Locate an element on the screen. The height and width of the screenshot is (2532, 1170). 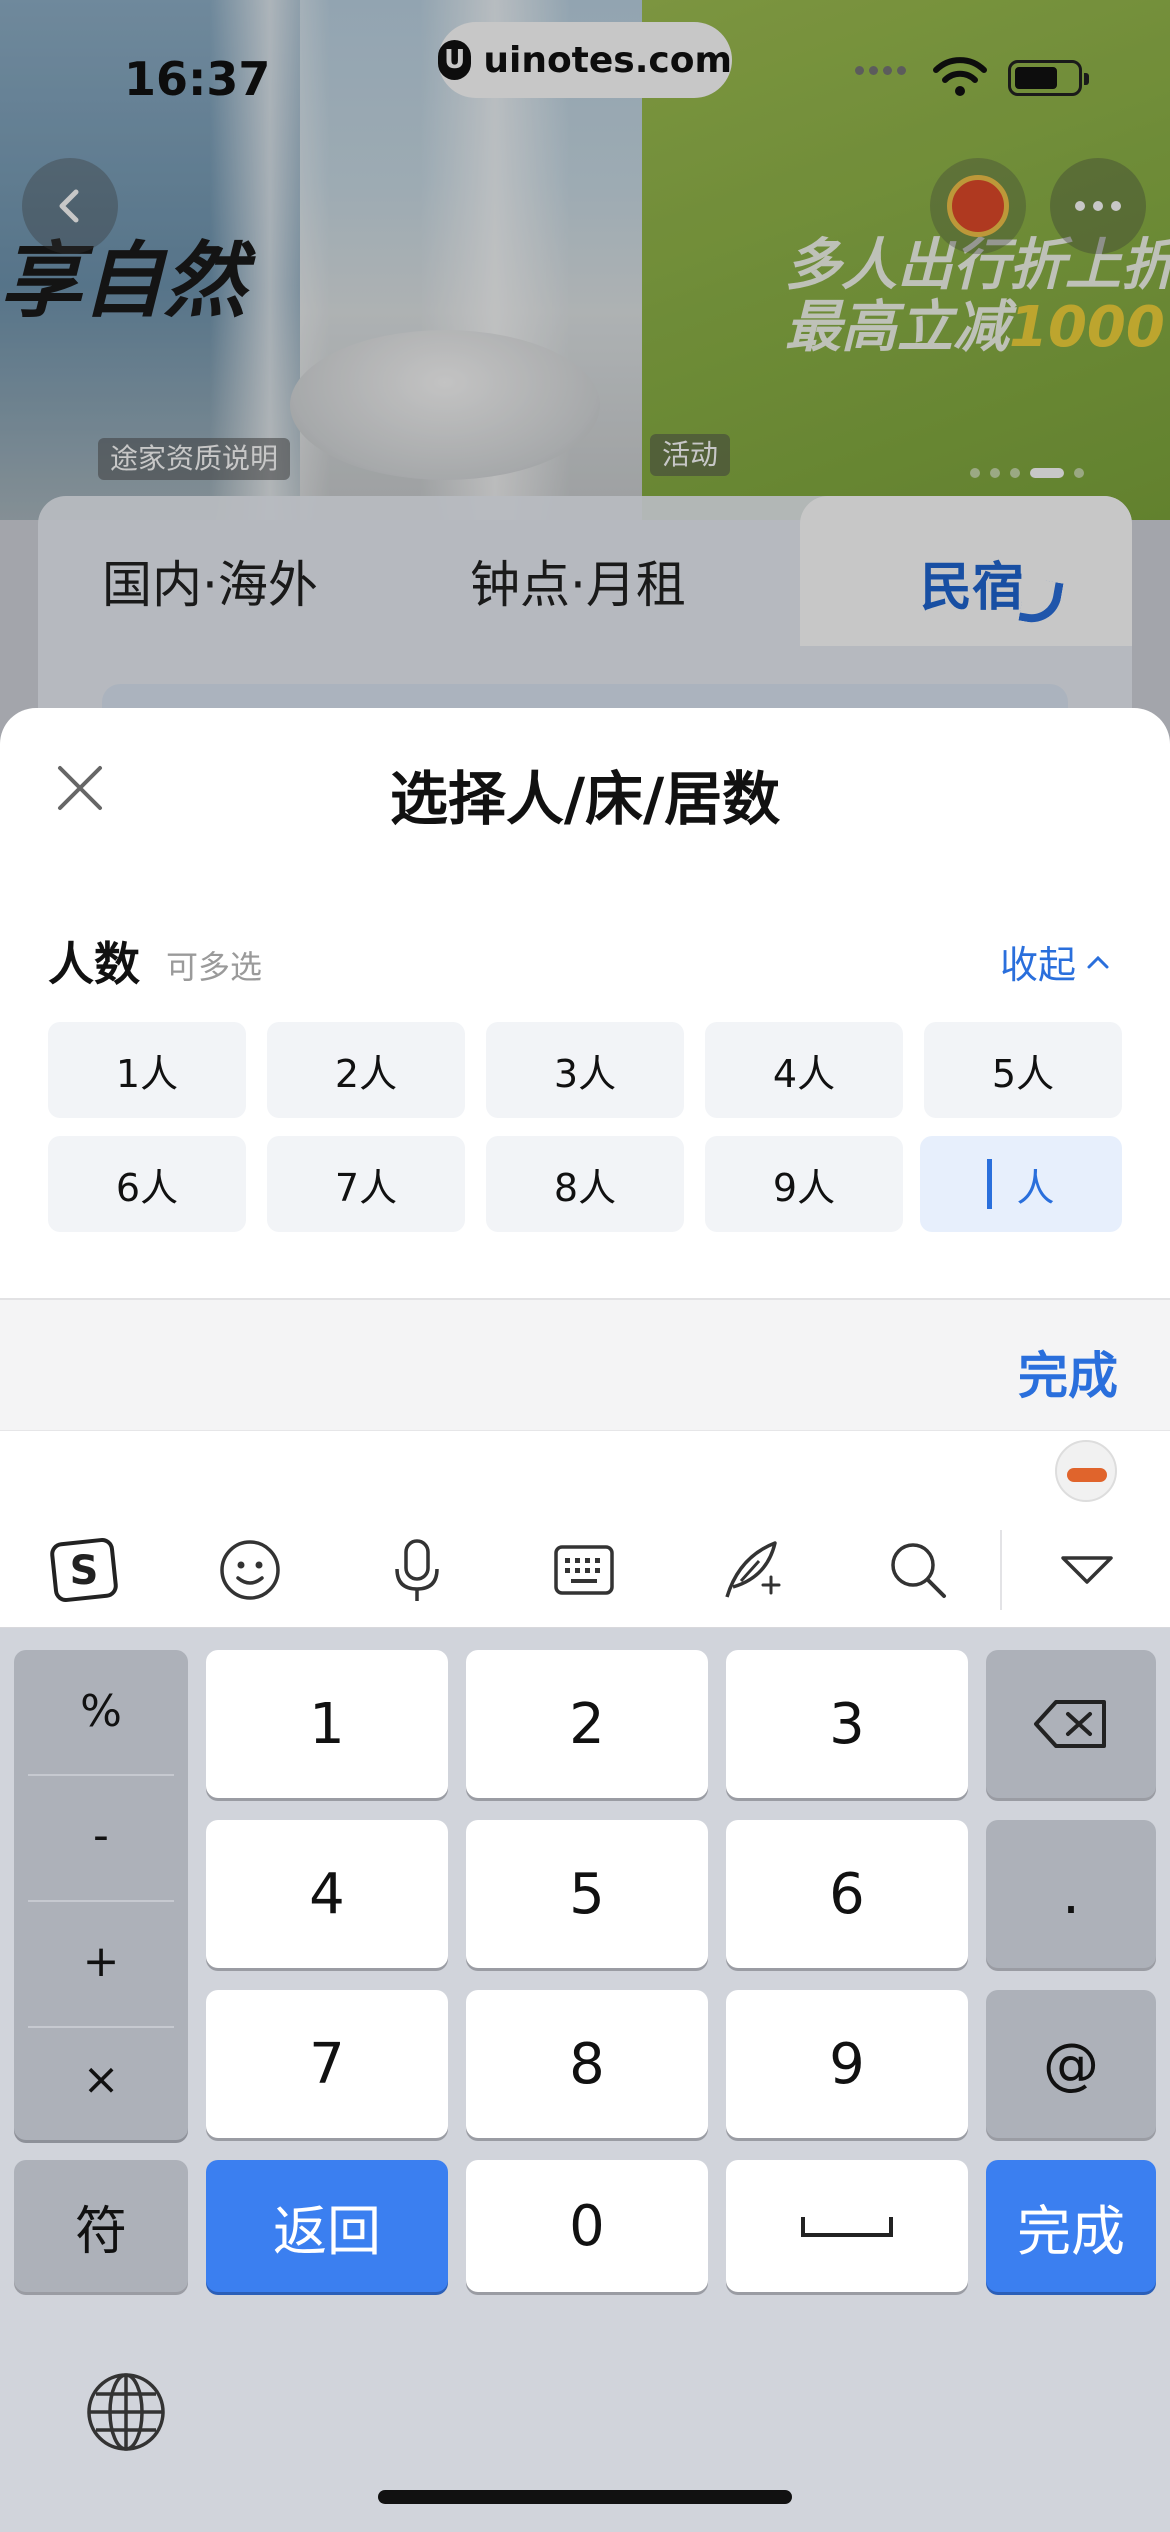
key-7: 7 is located at coordinates (327, 2064).